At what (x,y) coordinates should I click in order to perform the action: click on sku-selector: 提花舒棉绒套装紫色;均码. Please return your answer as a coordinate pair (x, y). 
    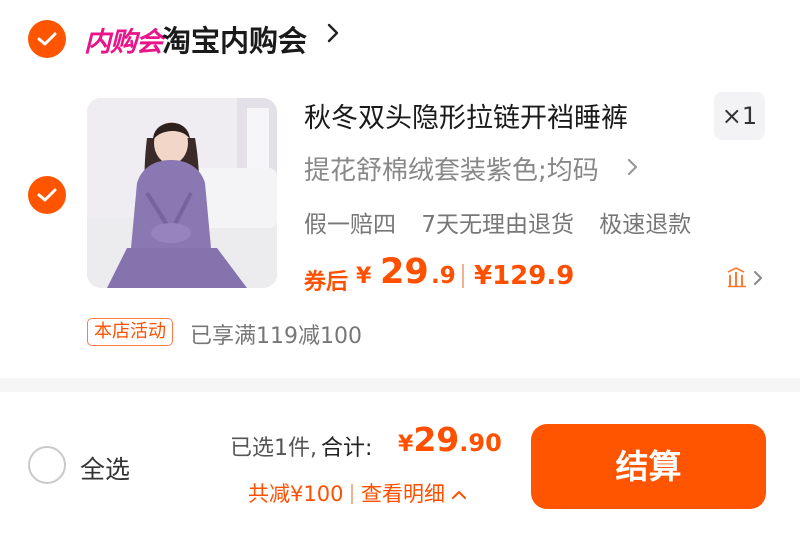
    Looking at the image, I should click on (451, 168).